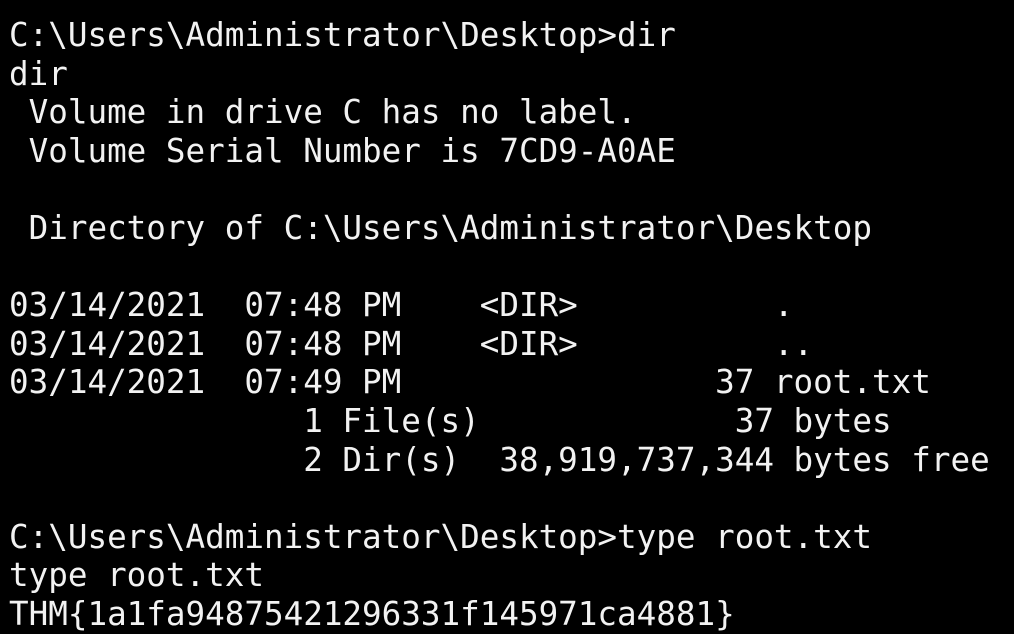 This screenshot has width=1014, height=634. I want to click on prompt-dir-command: C:\Users\Administrator\Desktop>dir, so click(342, 35).